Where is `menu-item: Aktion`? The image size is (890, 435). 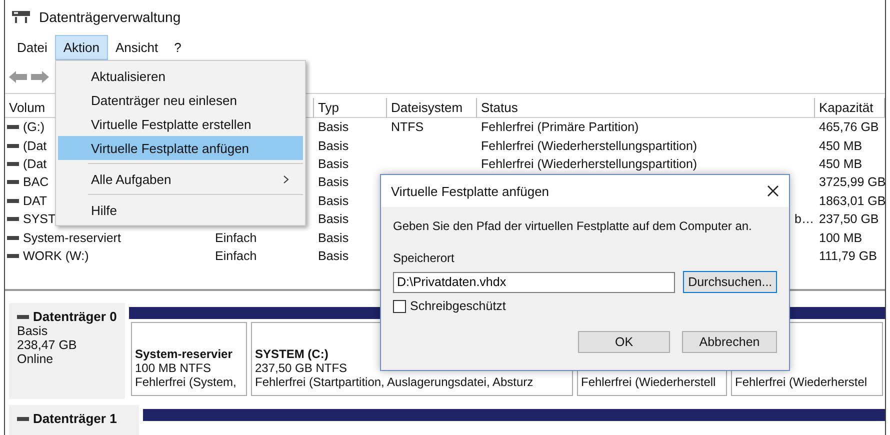
menu-item: Aktion is located at coordinates (81, 47).